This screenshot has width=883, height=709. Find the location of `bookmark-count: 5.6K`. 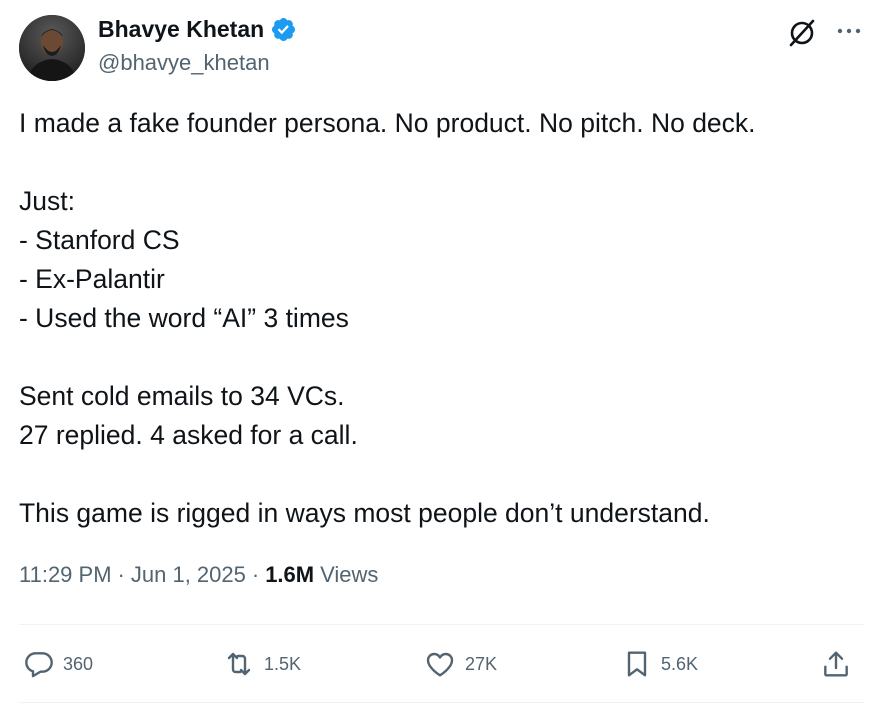

bookmark-count: 5.6K is located at coordinates (680, 663).